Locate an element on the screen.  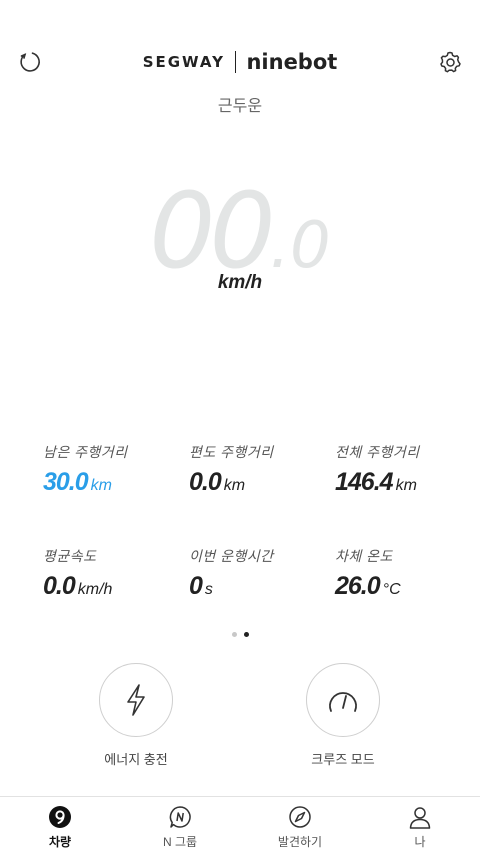
nav-item-vehicle: 차량 is located at coordinates (60, 826).